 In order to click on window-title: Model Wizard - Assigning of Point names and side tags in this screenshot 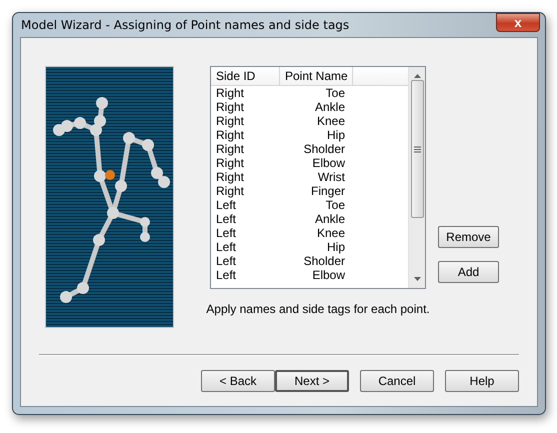, I will do `click(185, 25)`.